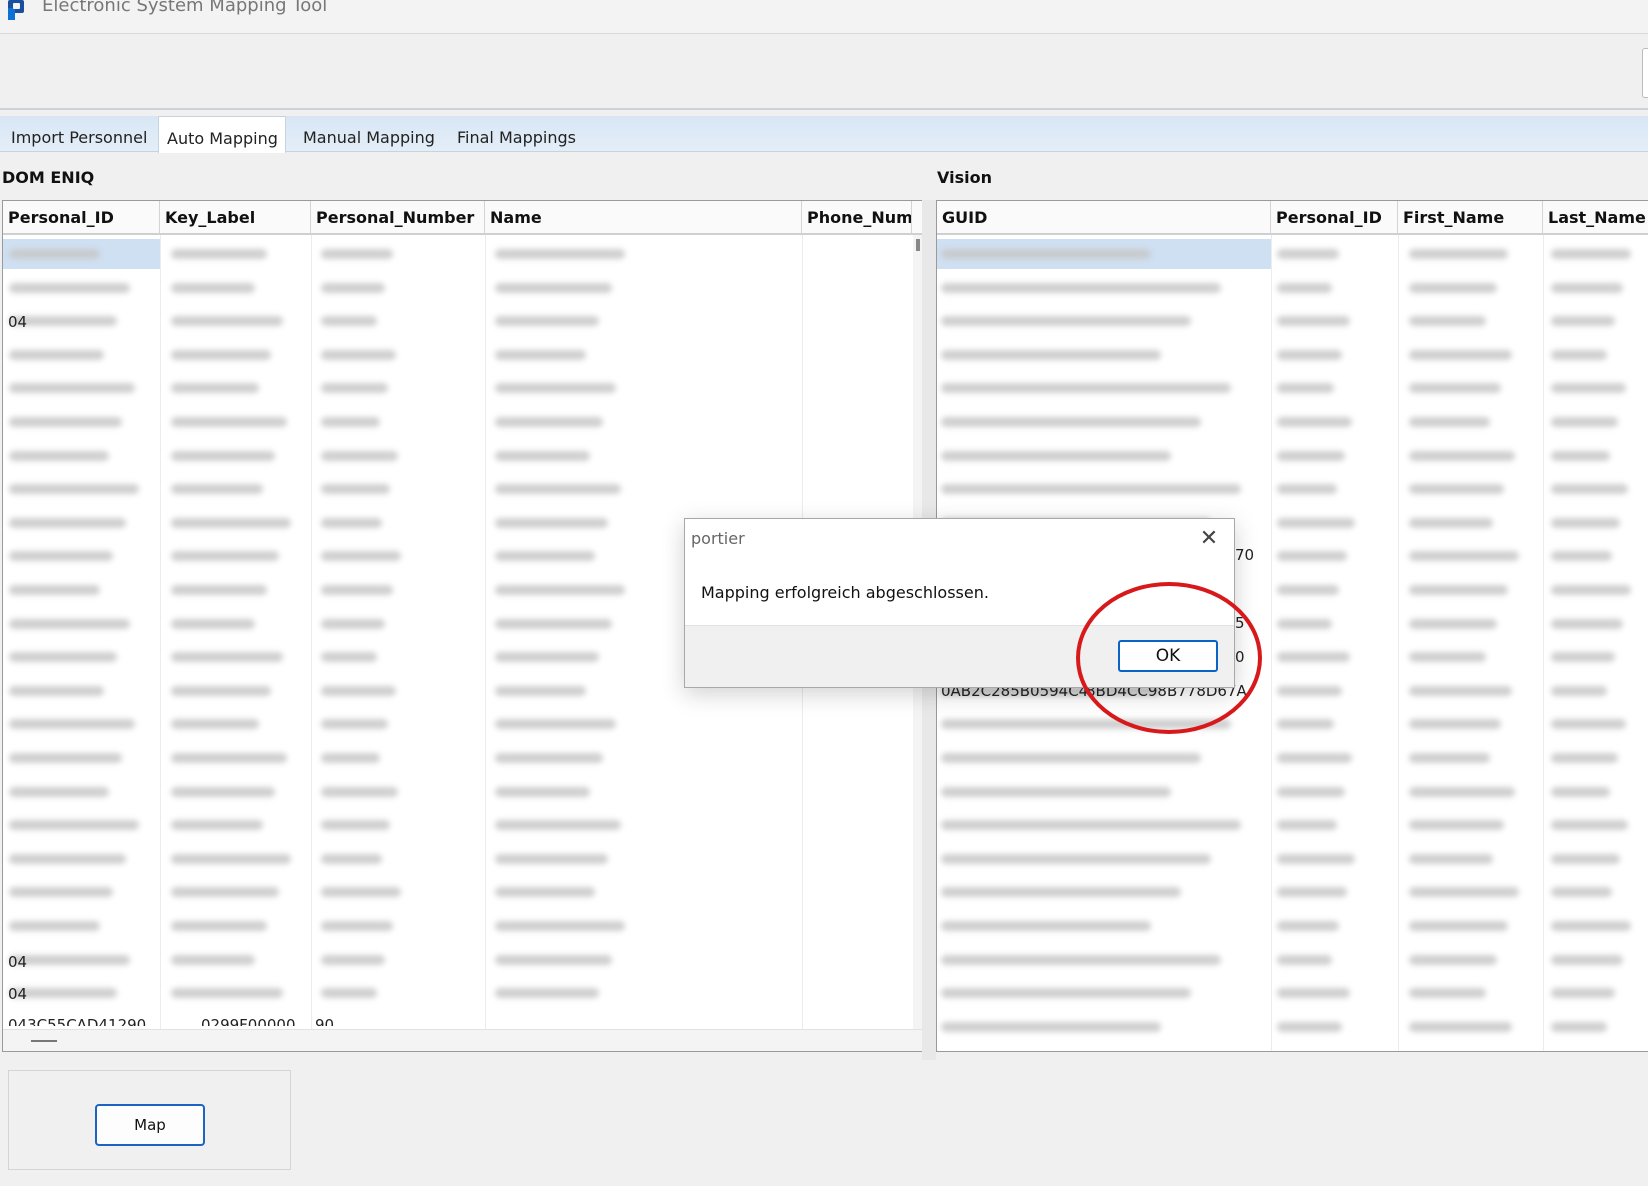 The width and height of the screenshot is (1648, 1186). Describe the element at coordinates (1168, 656) in the screenshot. I see `ok-button: OK` at that location.